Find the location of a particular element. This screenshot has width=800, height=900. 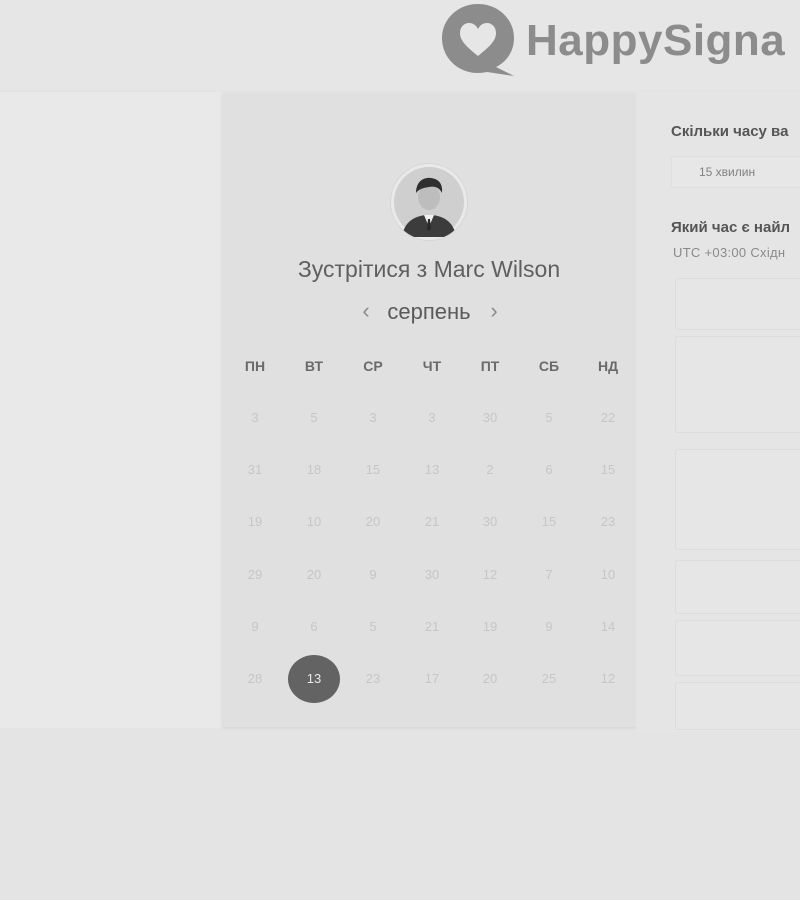

timezone-label: UTC +03:00 Східн is located at coordinates (729, 252).